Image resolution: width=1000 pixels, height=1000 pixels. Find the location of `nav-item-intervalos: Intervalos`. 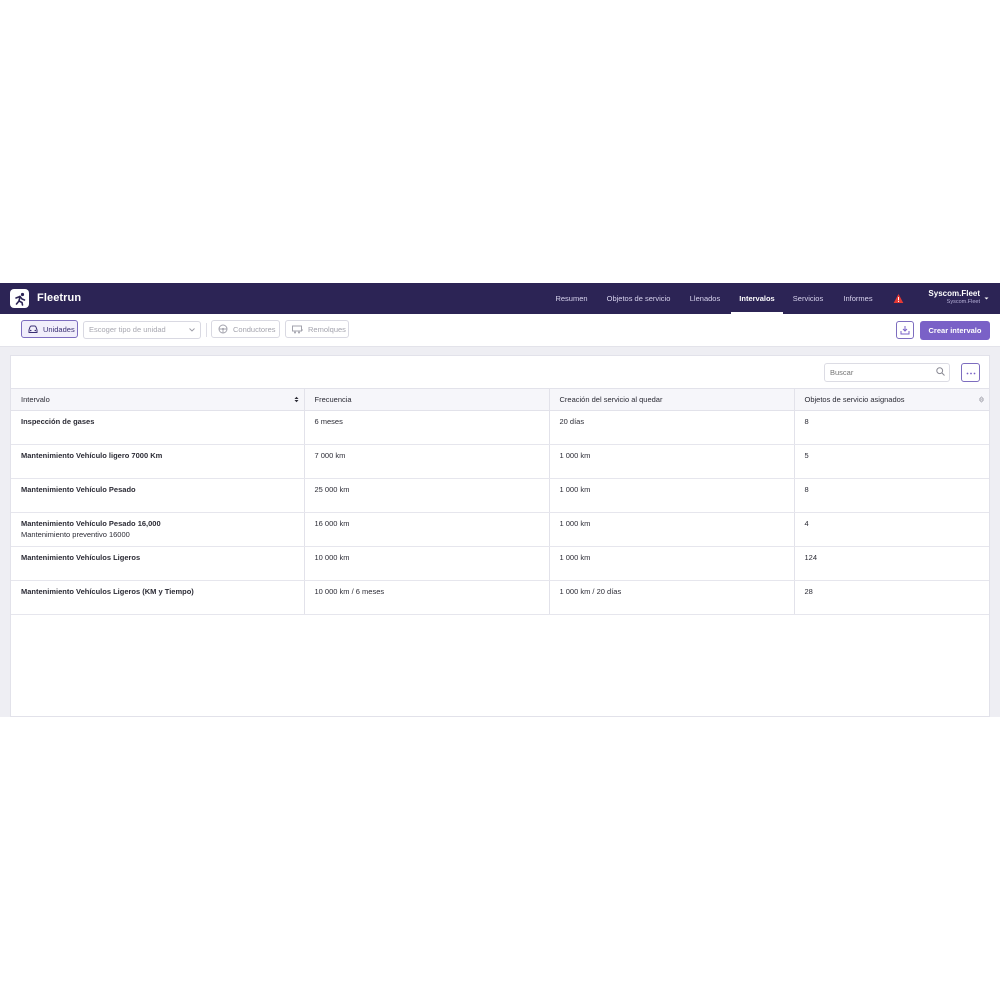

nav-item-intervalos: Intervalos is located at coordinates (757, 298).